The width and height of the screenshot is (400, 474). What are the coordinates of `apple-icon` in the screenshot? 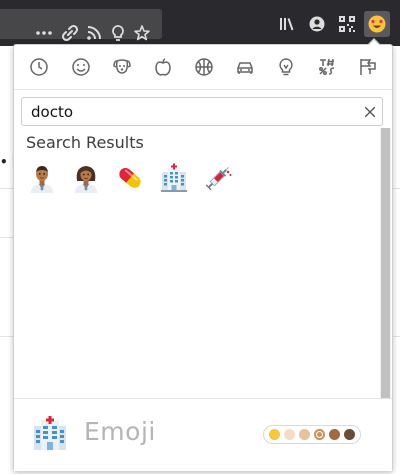 It's located at (163, 67).